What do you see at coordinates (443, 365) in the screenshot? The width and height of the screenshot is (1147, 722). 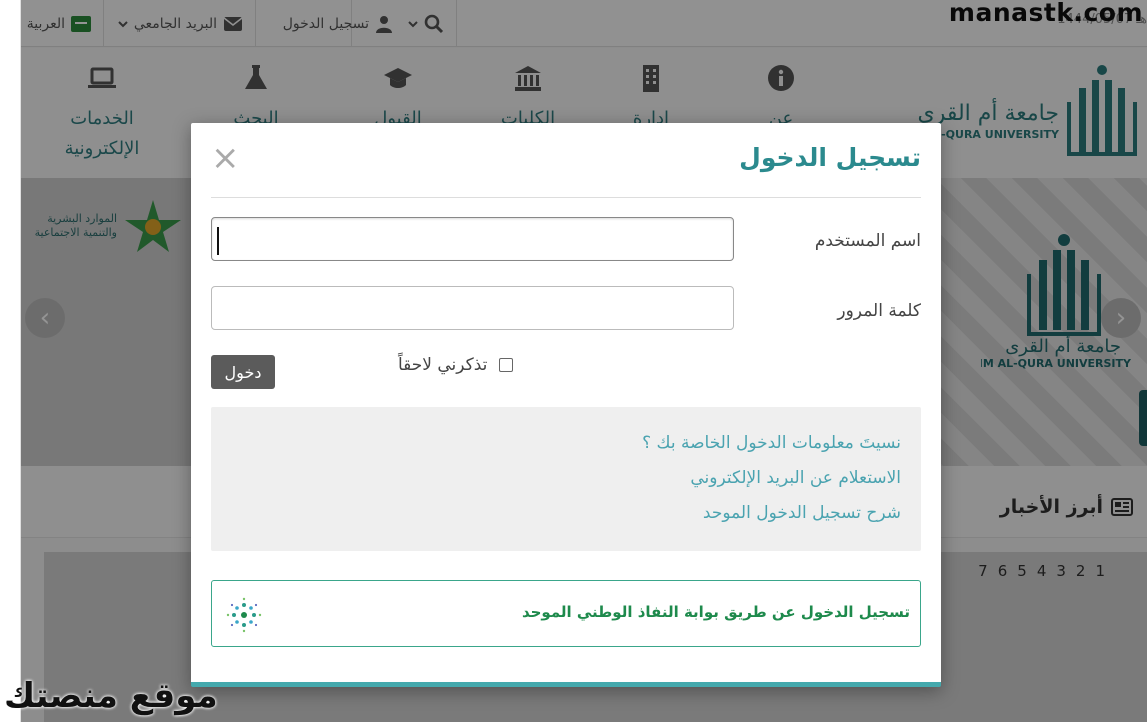 I see `remember-me-label: تذكرني لاحقاً` at bounding box center [443, 365].